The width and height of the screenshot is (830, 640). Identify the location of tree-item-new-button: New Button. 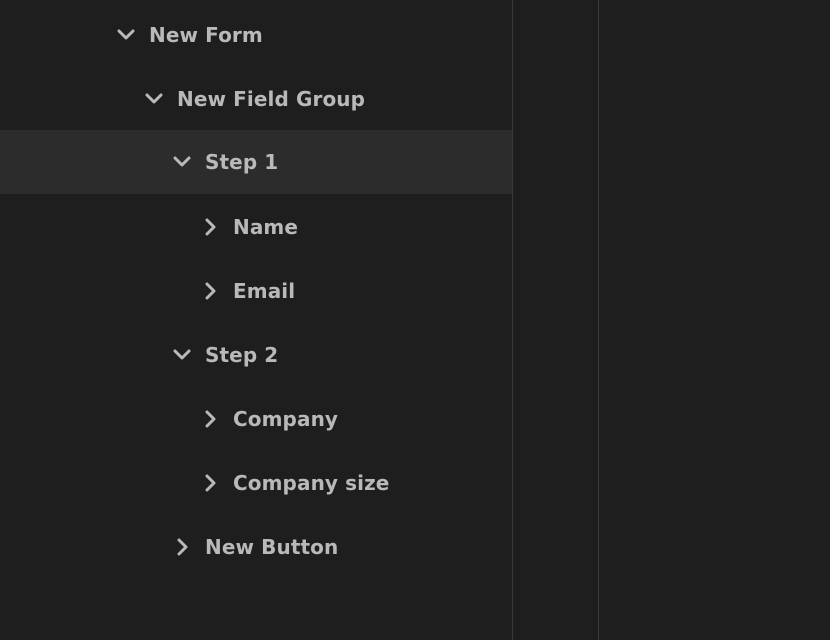
(256, 547).